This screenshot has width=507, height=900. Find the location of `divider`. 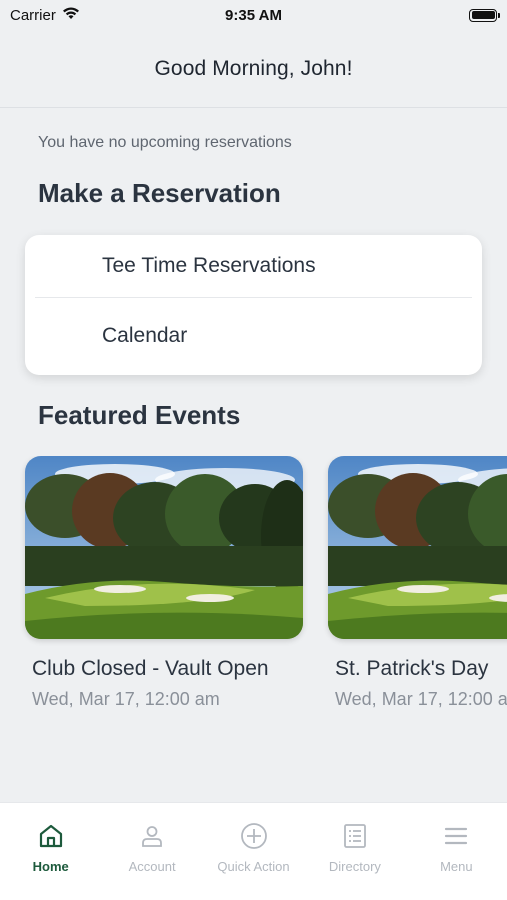

divider is located at coordinates (253, 297).